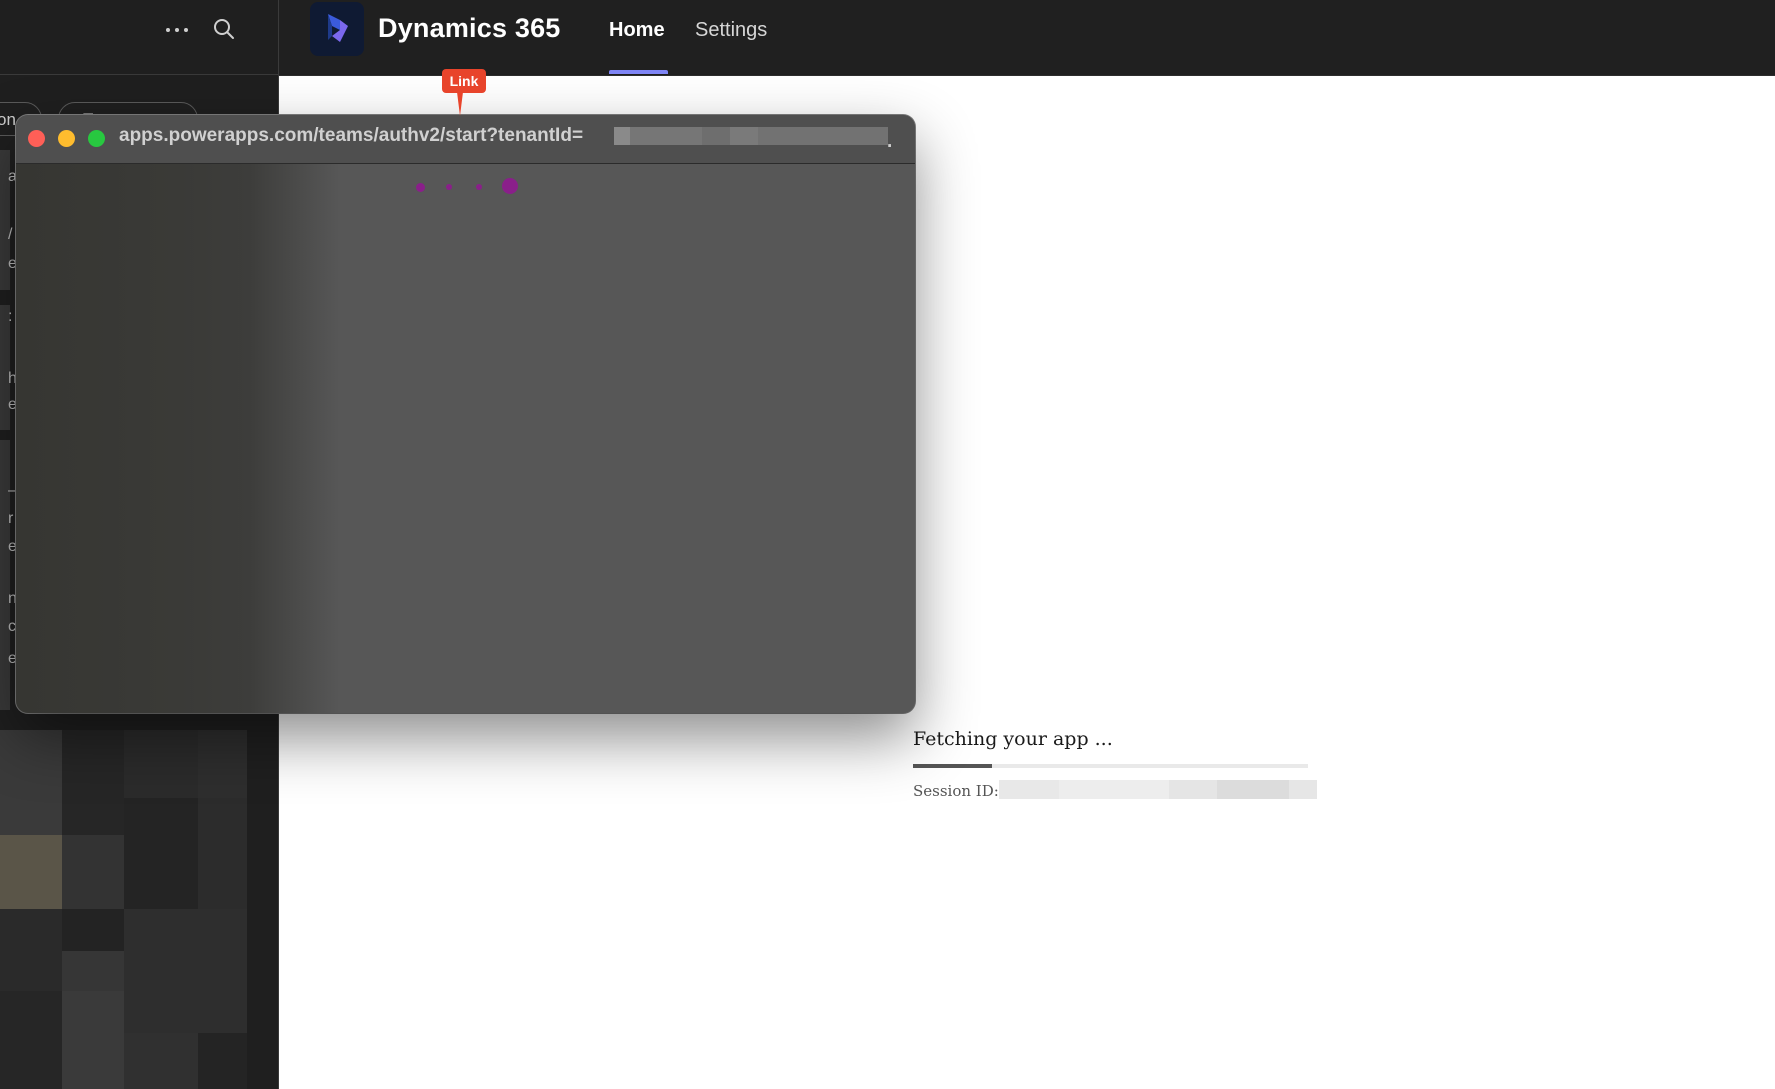 This screenshot has height=1089, width=1775. I want to click on loading-panel: Fetching your app ... Session ID:, so click(1123, 764).